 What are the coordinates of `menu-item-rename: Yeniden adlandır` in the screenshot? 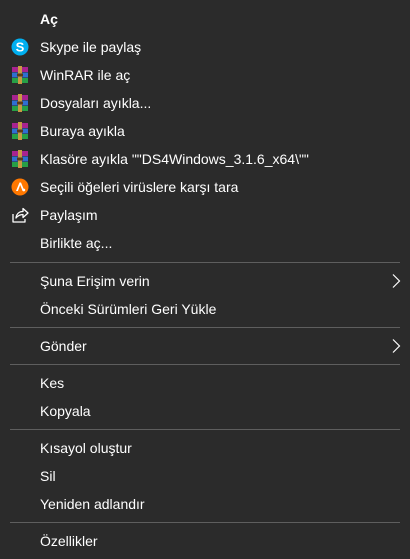 It's located at (205, 504).